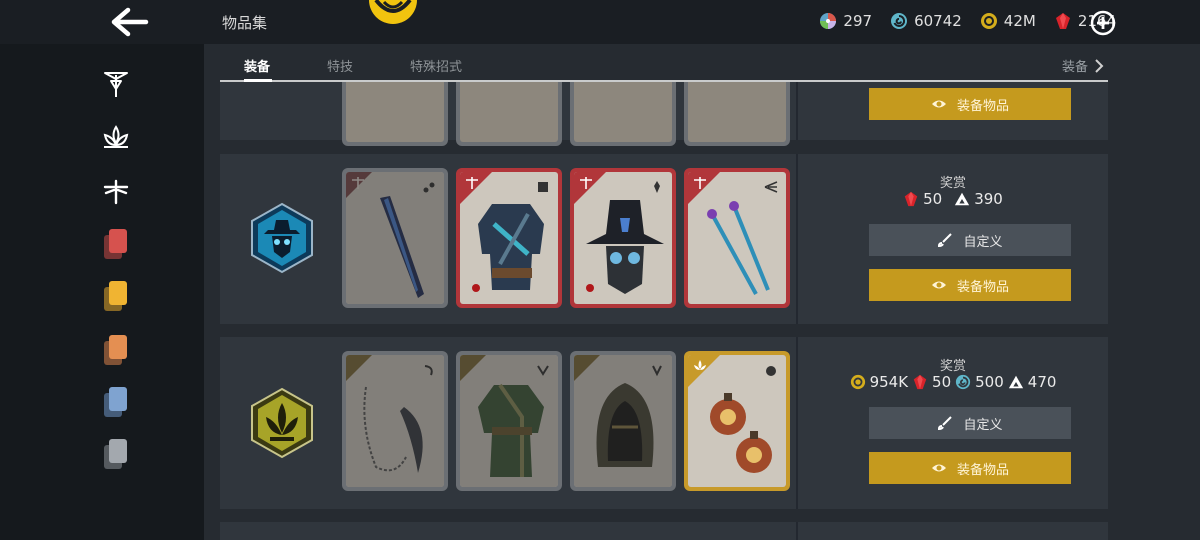  I want to click on page-title: 物品集, so click(245, 23).